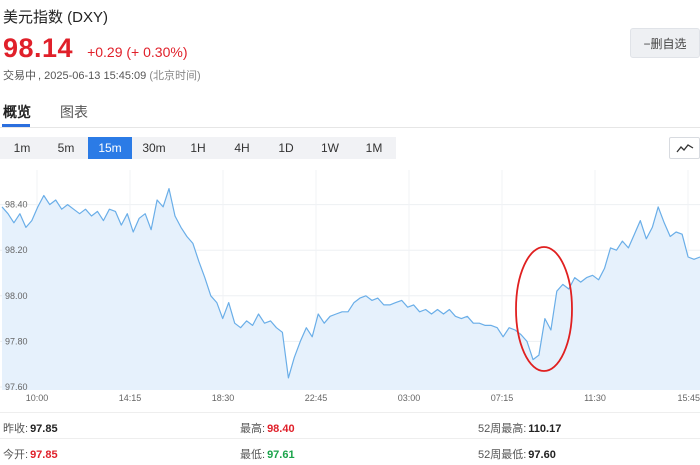 The width and height of the screenshot is (700, 465). Describe the element at coordinates (374, 148) in the screenshot. I see `interval-1mo: 1M` at that location.